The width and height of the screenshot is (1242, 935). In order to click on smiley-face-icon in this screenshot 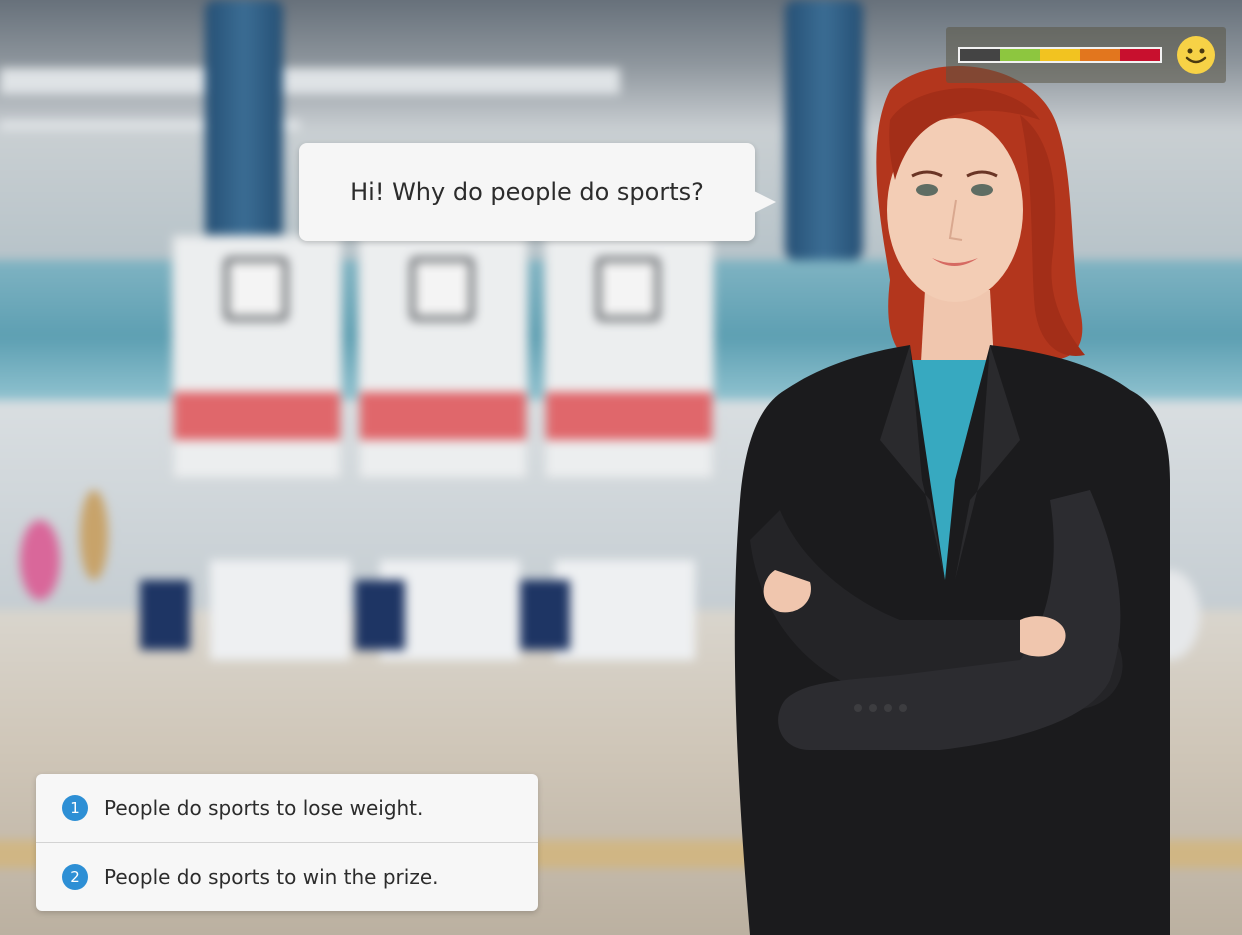, I will do `click(1196, 55)`.